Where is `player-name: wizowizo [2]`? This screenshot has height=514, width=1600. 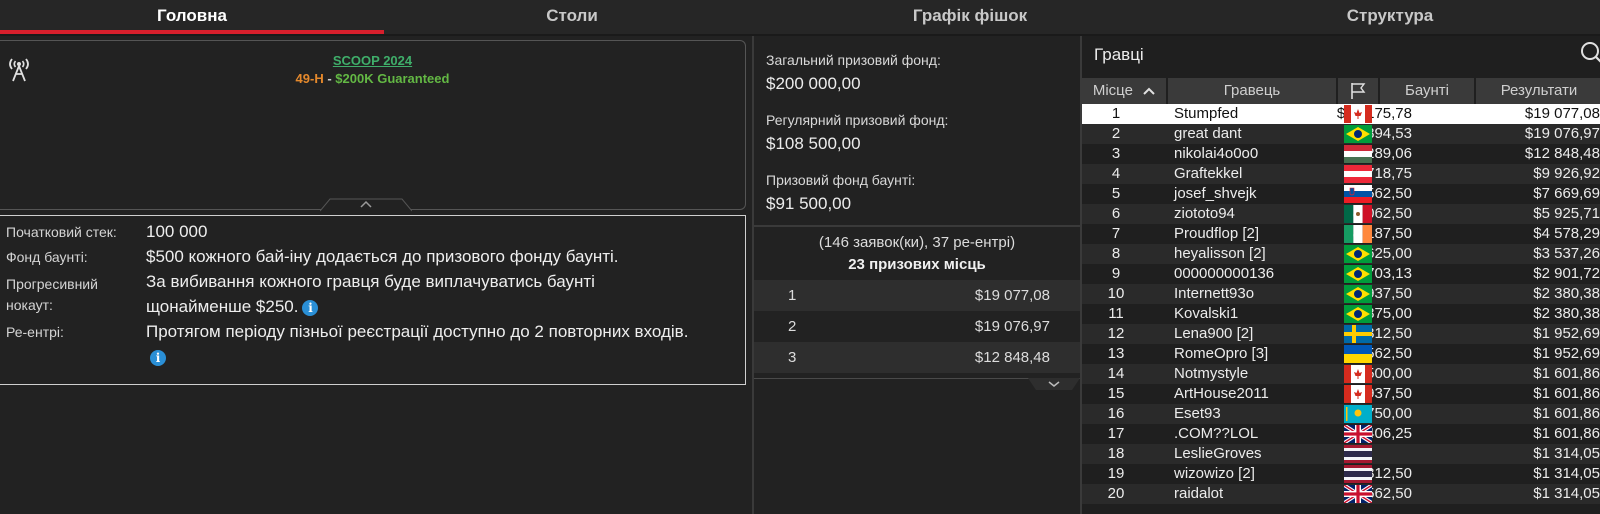 player-name: wizowizo [2] is located at coordinates (1214, 473).